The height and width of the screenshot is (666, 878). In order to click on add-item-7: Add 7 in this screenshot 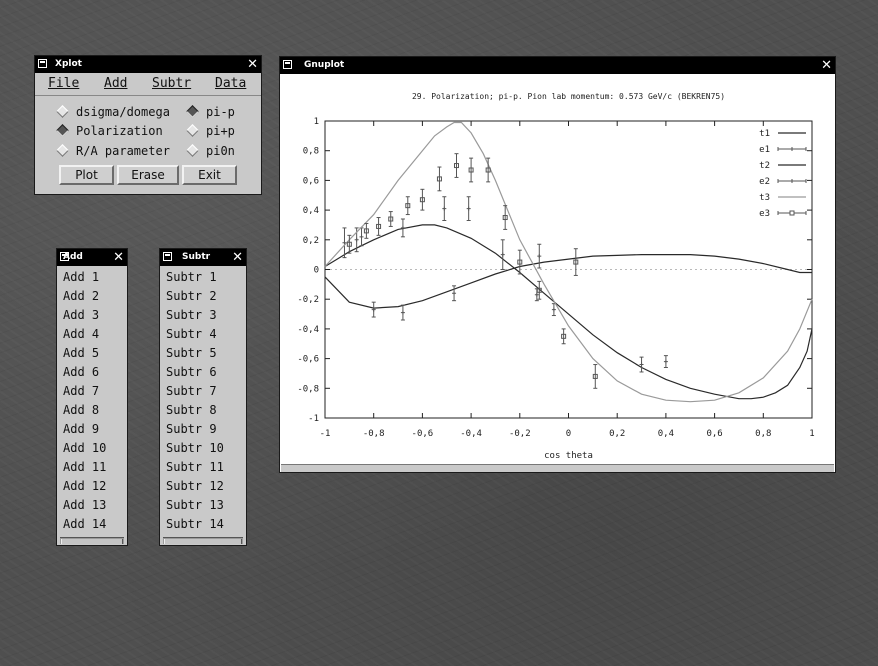, I will do `click(92, 391)`.